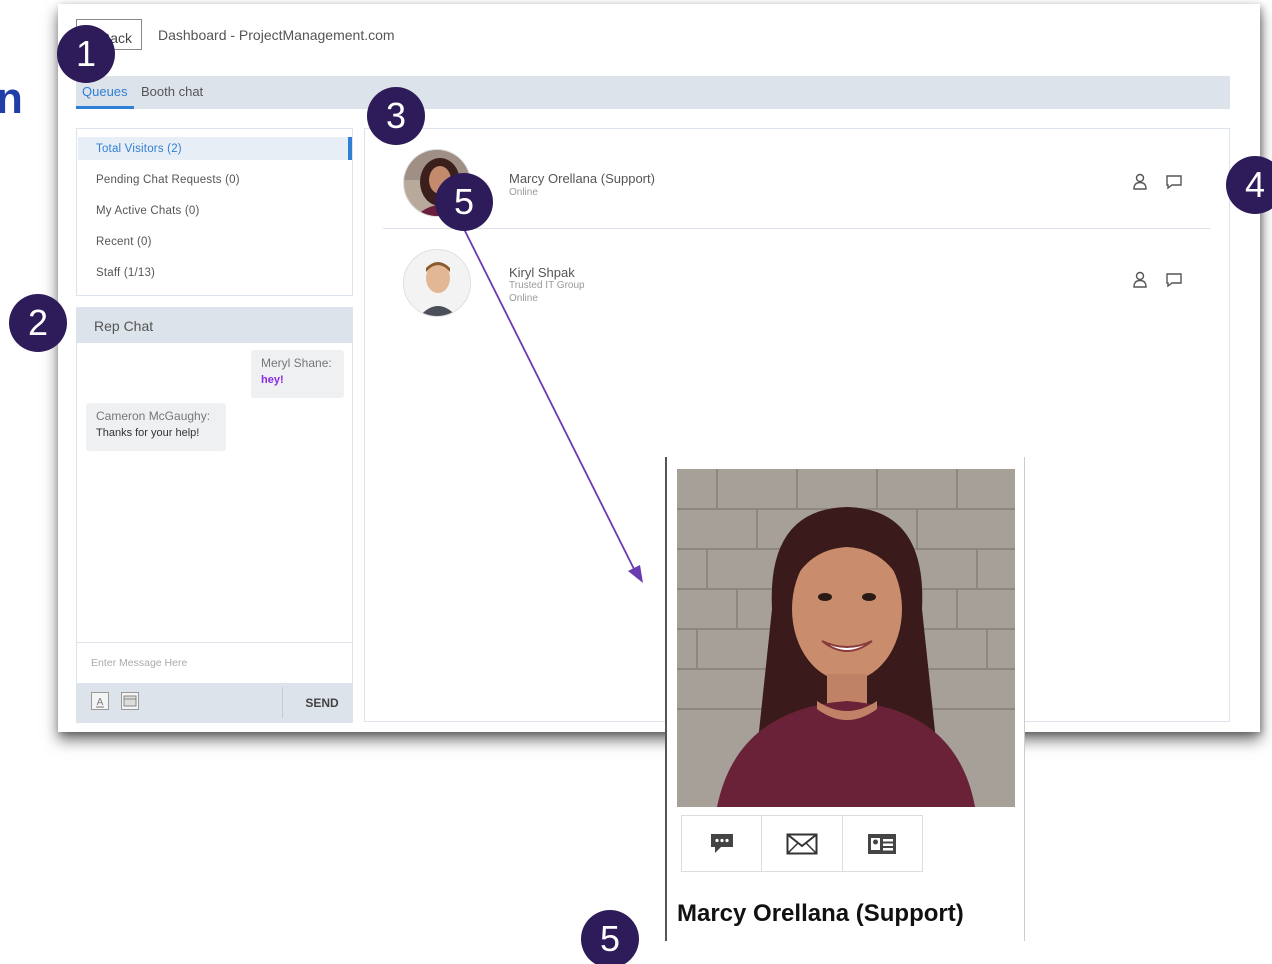  Describe the element at coordinates (846, 638) in the screenshot. I see `profile-photo` at that location.